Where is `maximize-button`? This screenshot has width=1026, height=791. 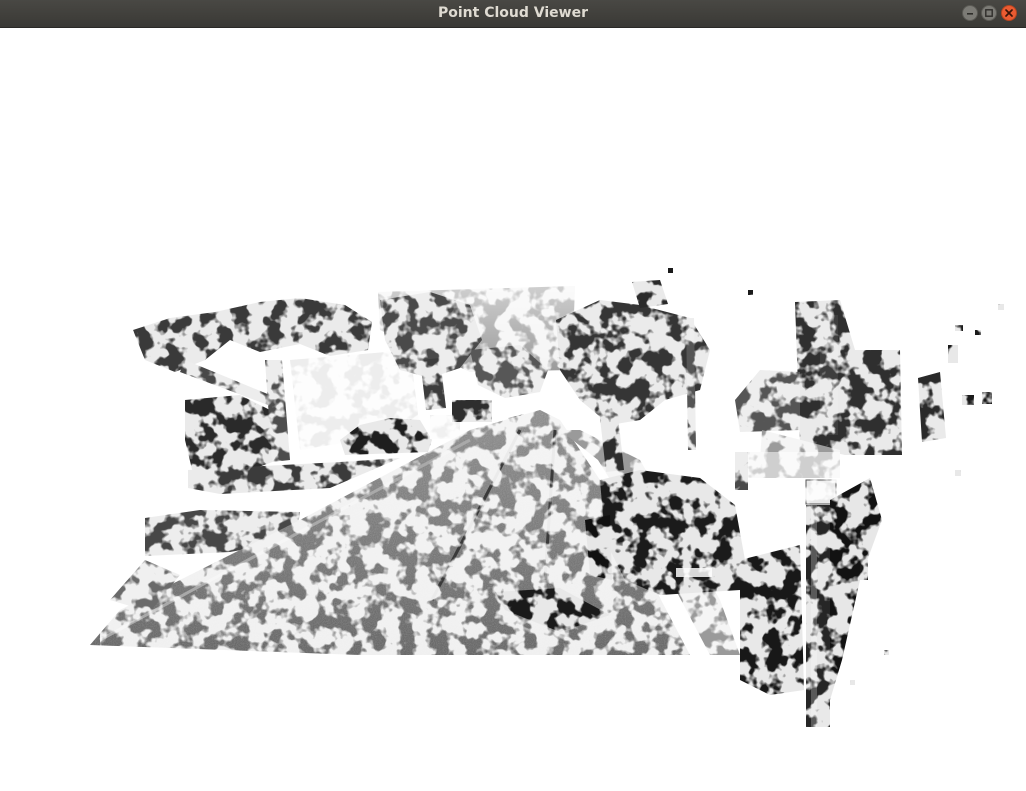 maximize-button is located at coordinates (989, 13).